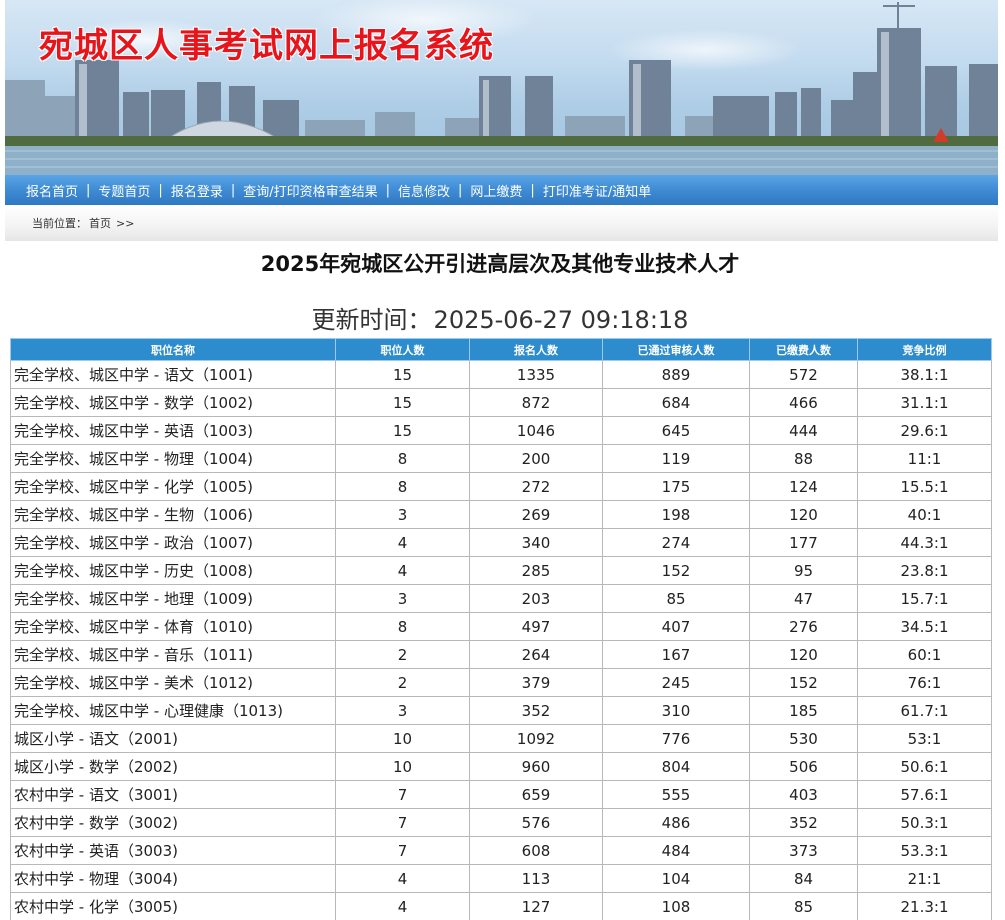  I want to click on cell-position-name: 完全学校、城区中学 - 体育（1010), so click(173, 626).